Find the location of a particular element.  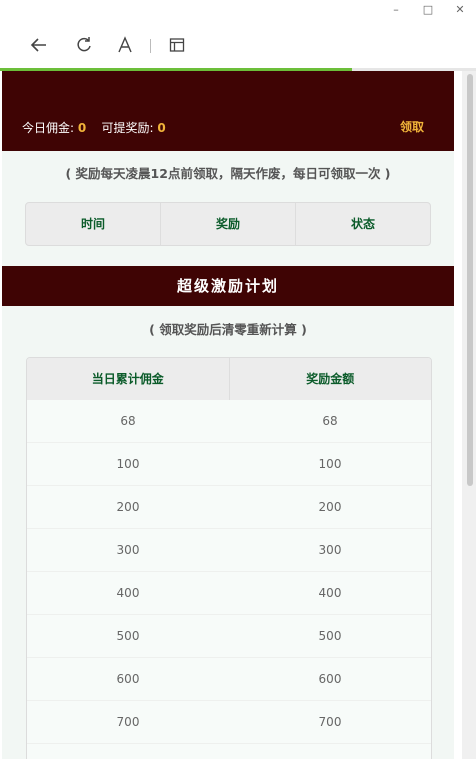

table-cell-reward: 100 is located at coordinates (330, 464).